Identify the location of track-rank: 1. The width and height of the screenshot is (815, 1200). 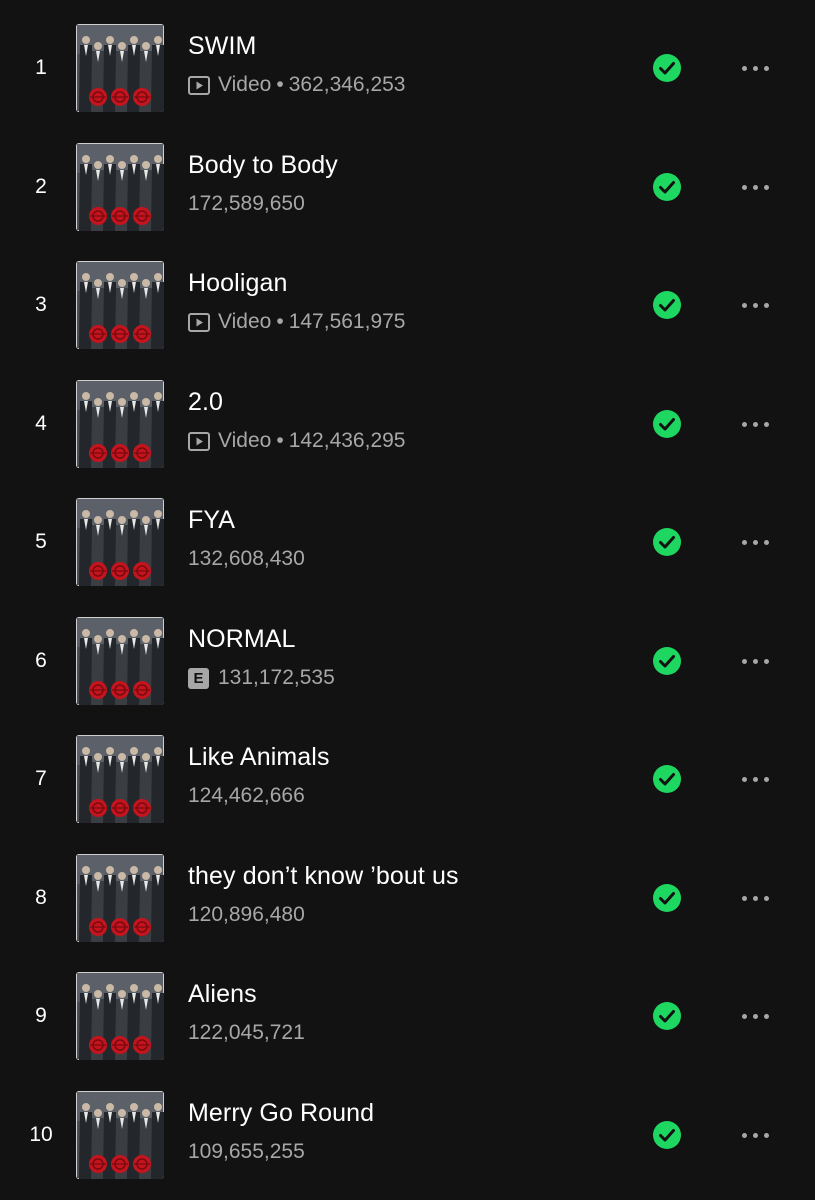
(41, 67).